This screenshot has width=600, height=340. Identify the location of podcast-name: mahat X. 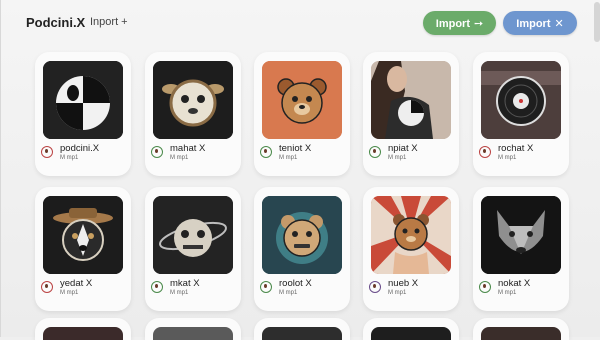
(188, 148).